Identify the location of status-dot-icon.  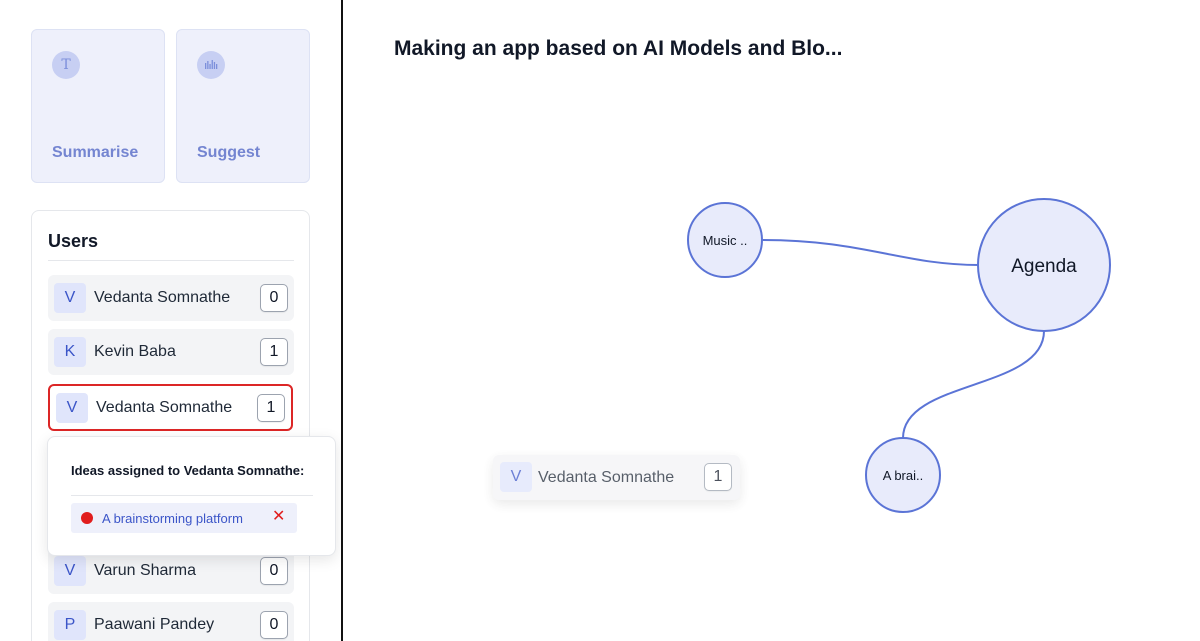
(87, 518).